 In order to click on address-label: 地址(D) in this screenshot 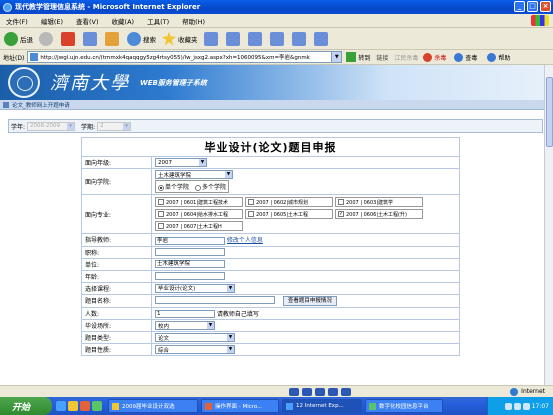, I will do `click(14, 58)`.